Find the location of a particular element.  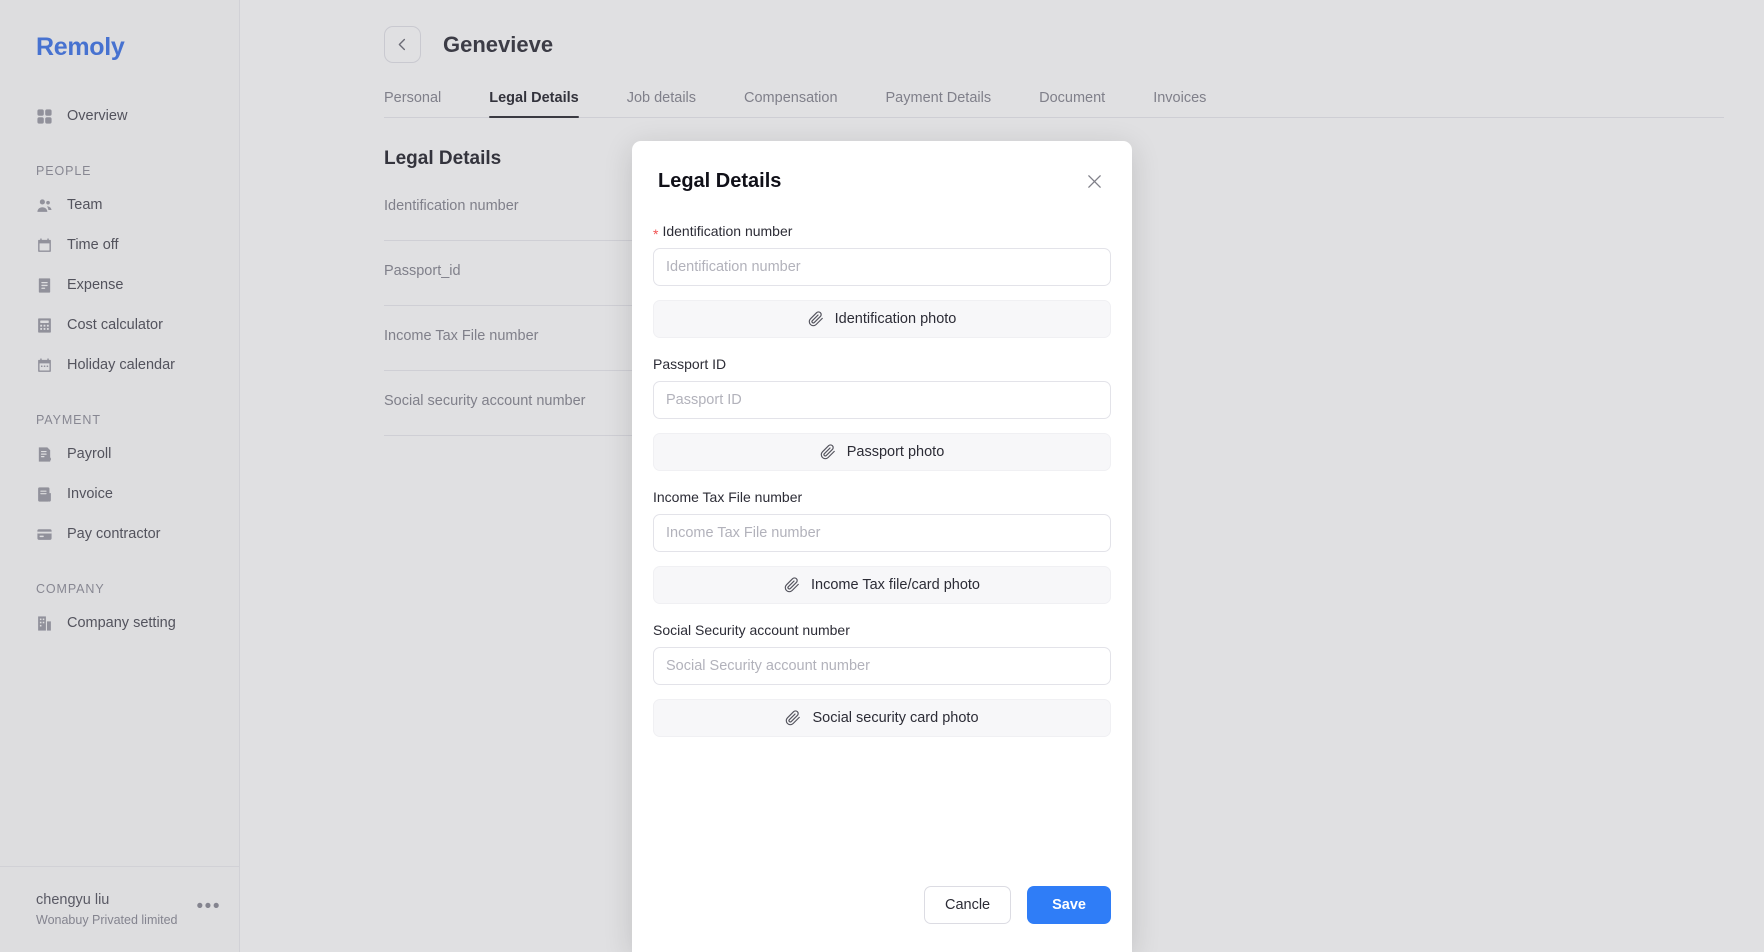

identification-number-input is located at coordinates (882, 267).